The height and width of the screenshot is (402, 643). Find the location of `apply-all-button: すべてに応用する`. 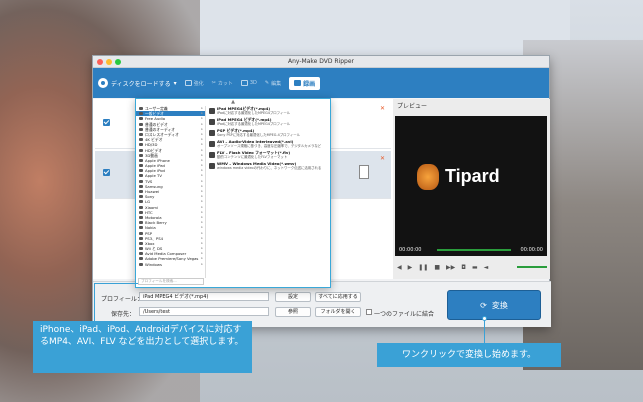

apply-all-button: すべてに応用する is located at coordinates (338, 297).